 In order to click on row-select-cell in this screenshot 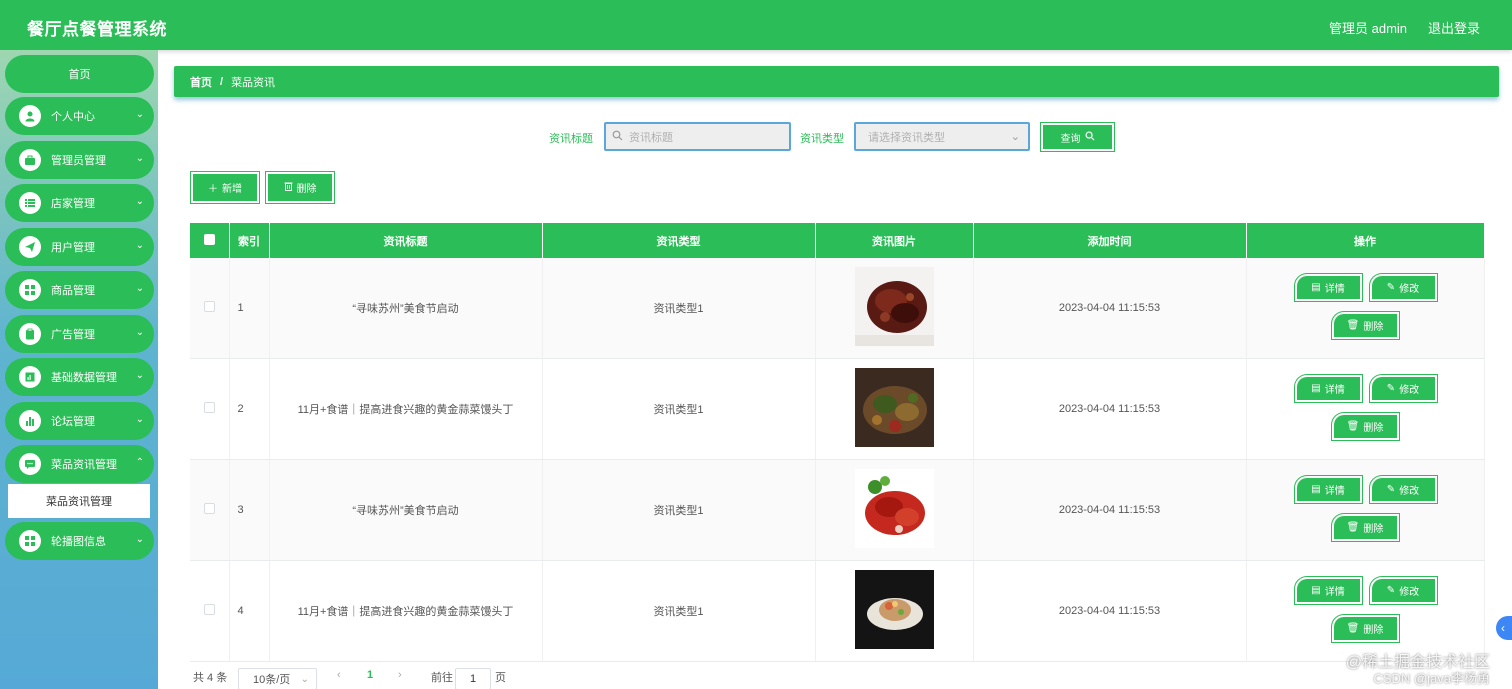, I will do `click(210, 611)`.